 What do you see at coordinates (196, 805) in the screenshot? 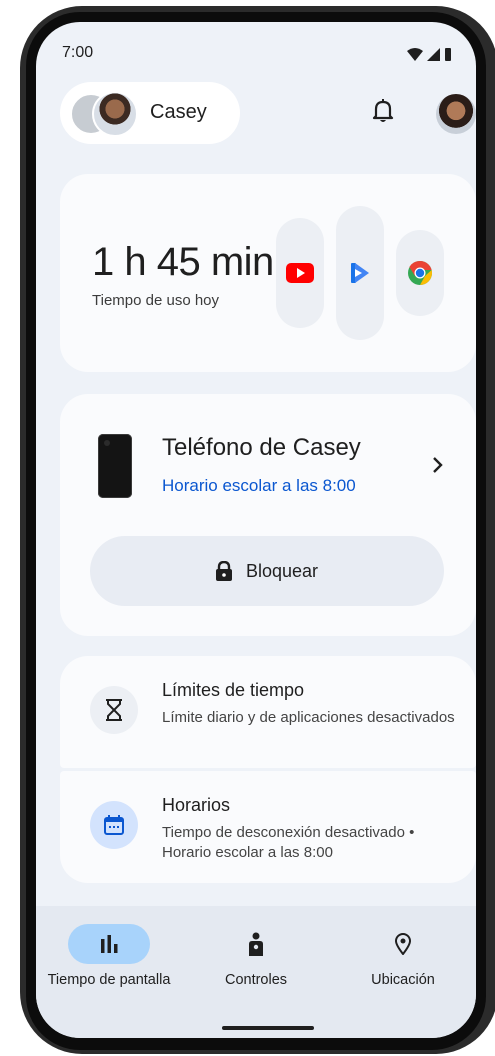
I see `schedules-title: Horarios` at bounding box center [196, 805].